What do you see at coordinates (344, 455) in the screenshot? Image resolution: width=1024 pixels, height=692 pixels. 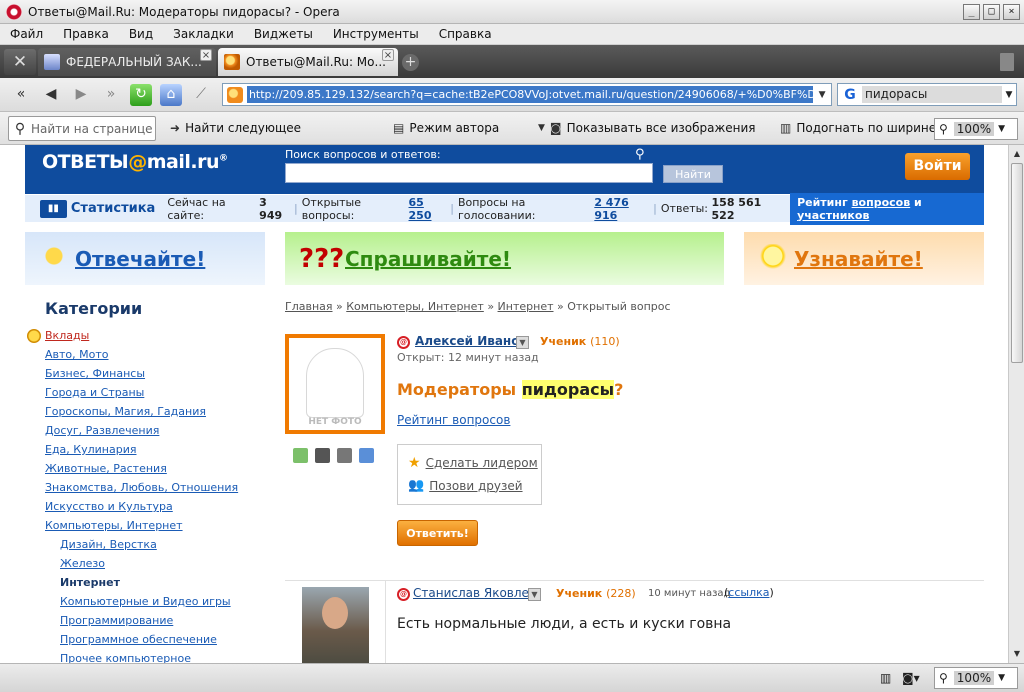 I see `video-icon` at bounding box center [344, 455].